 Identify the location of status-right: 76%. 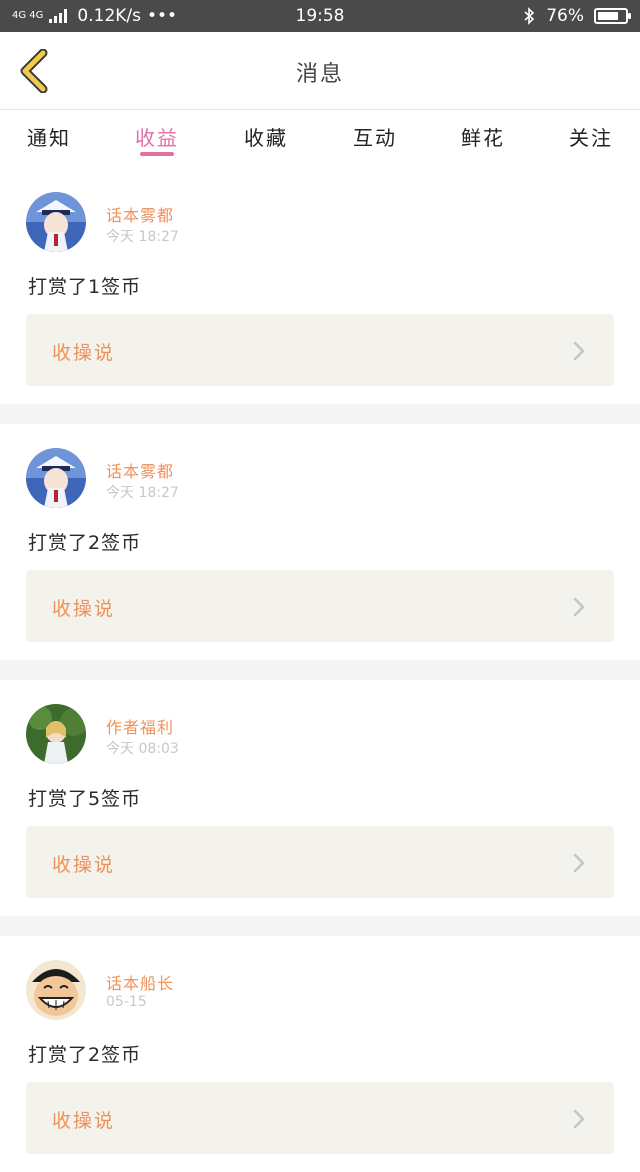
(576, 16).